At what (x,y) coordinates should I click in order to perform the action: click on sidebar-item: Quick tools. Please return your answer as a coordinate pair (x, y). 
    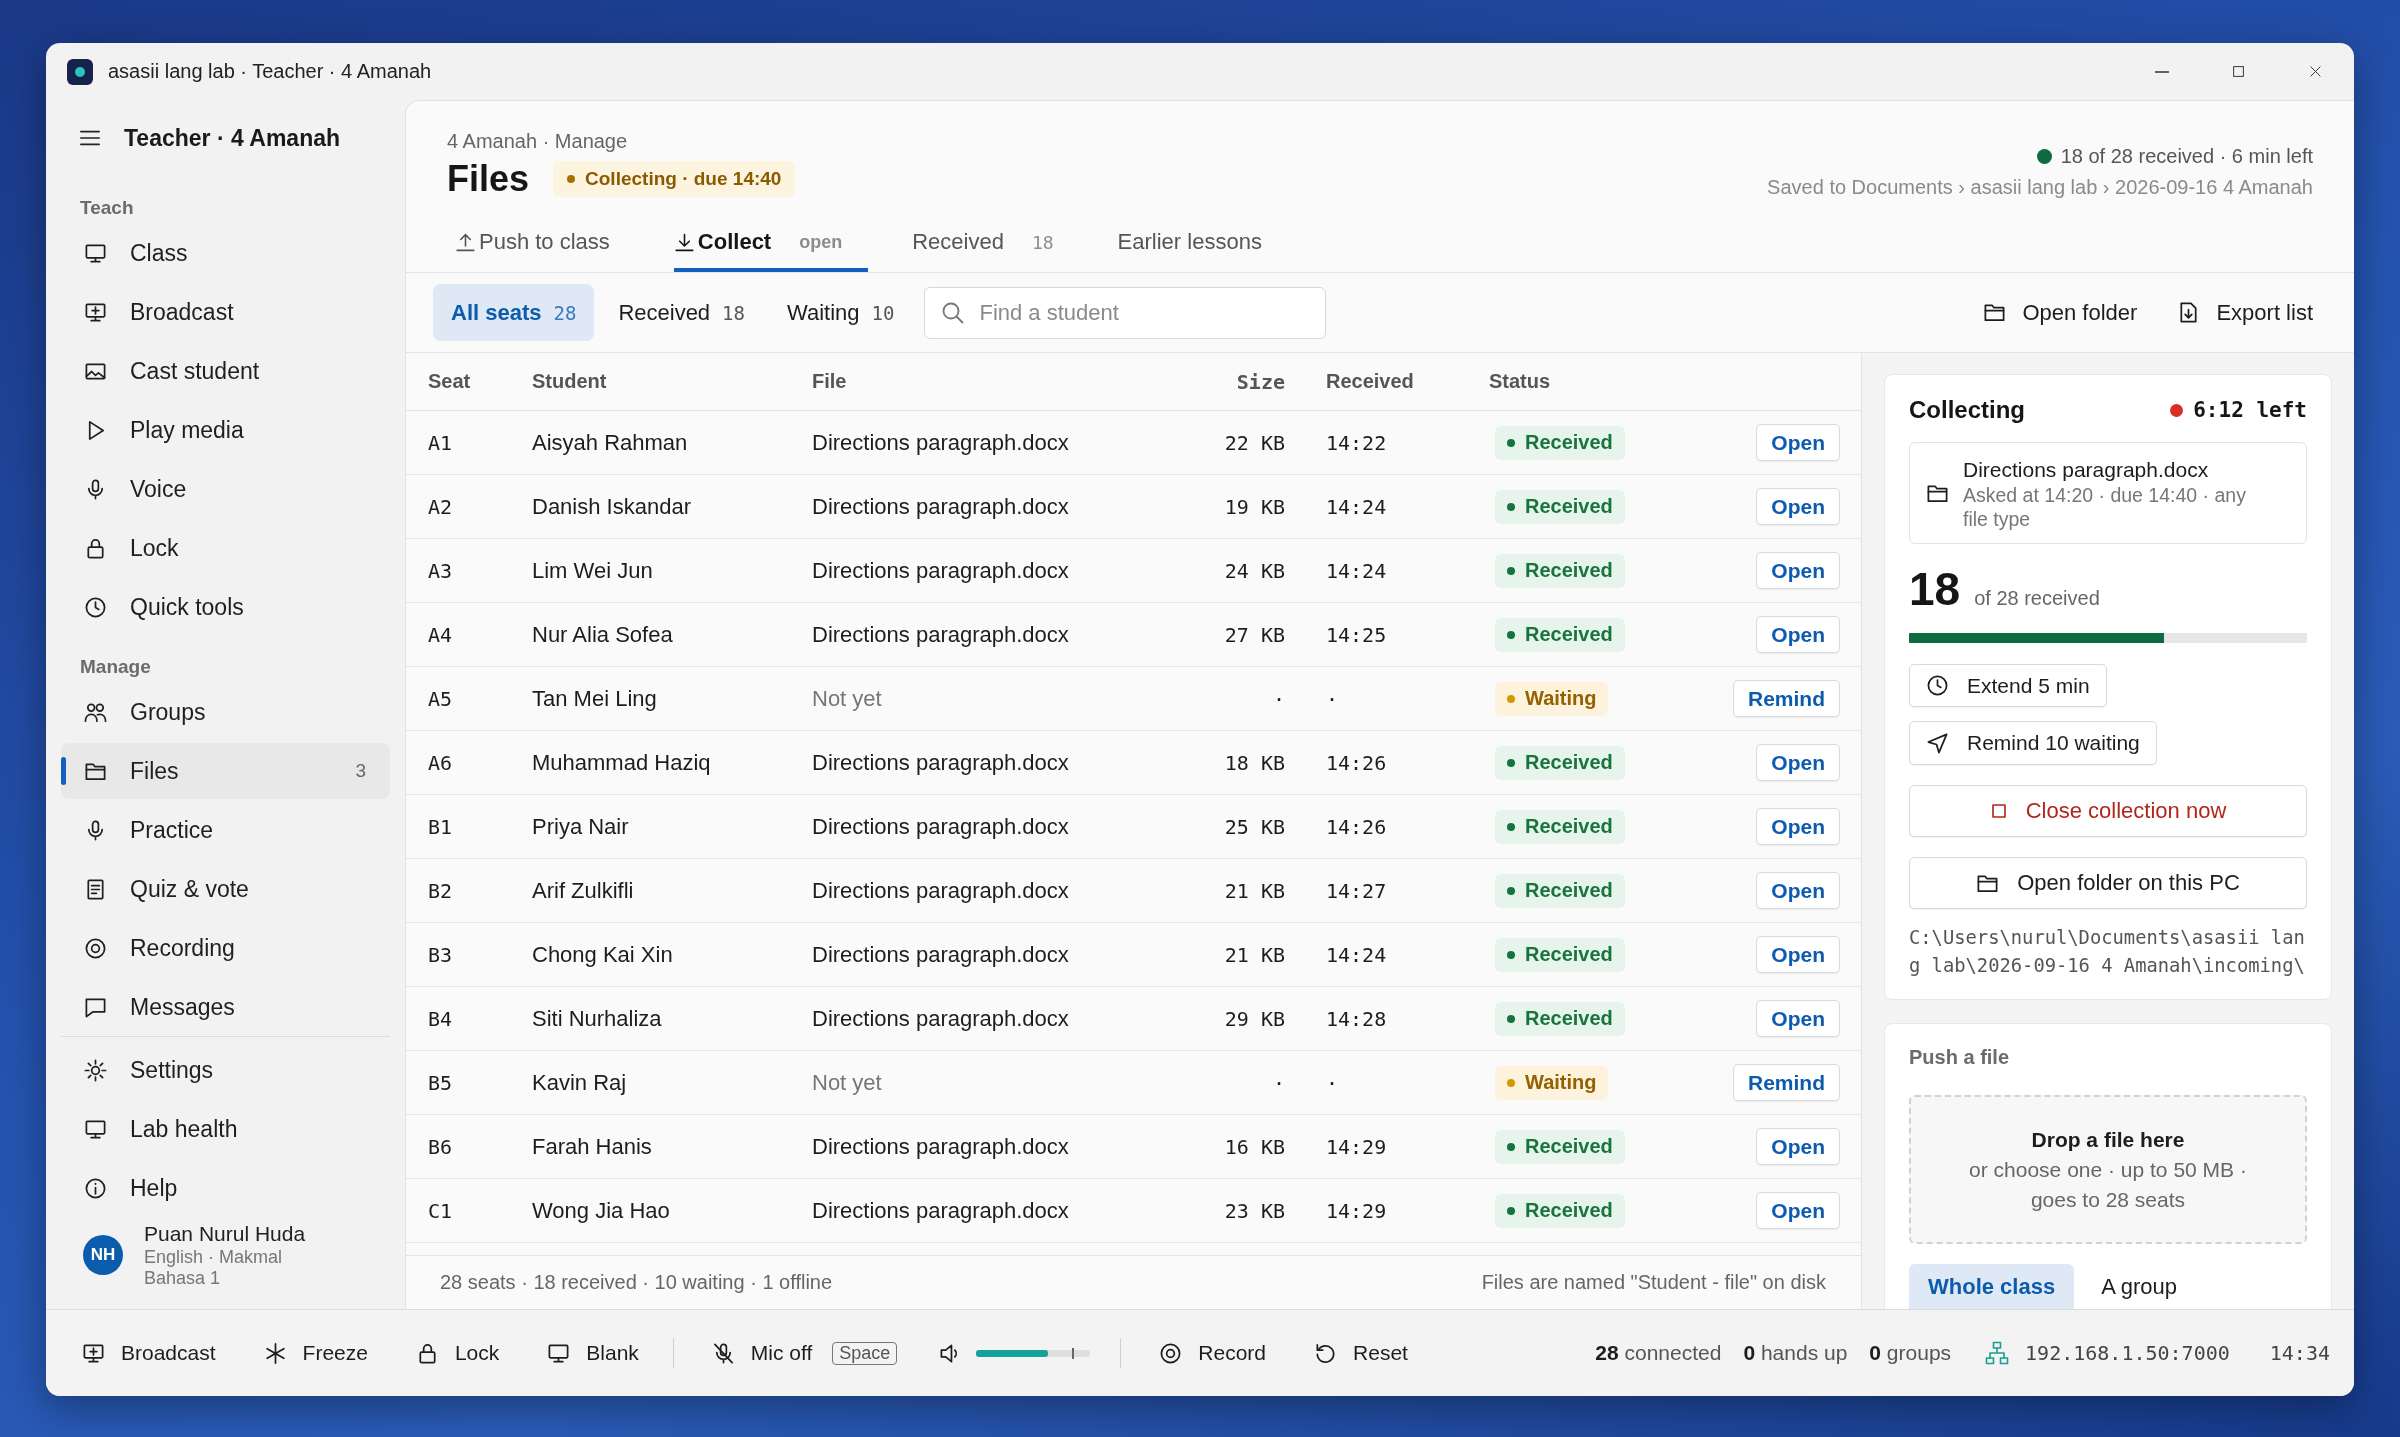
    Looking at the image, I should click on (225, 607).